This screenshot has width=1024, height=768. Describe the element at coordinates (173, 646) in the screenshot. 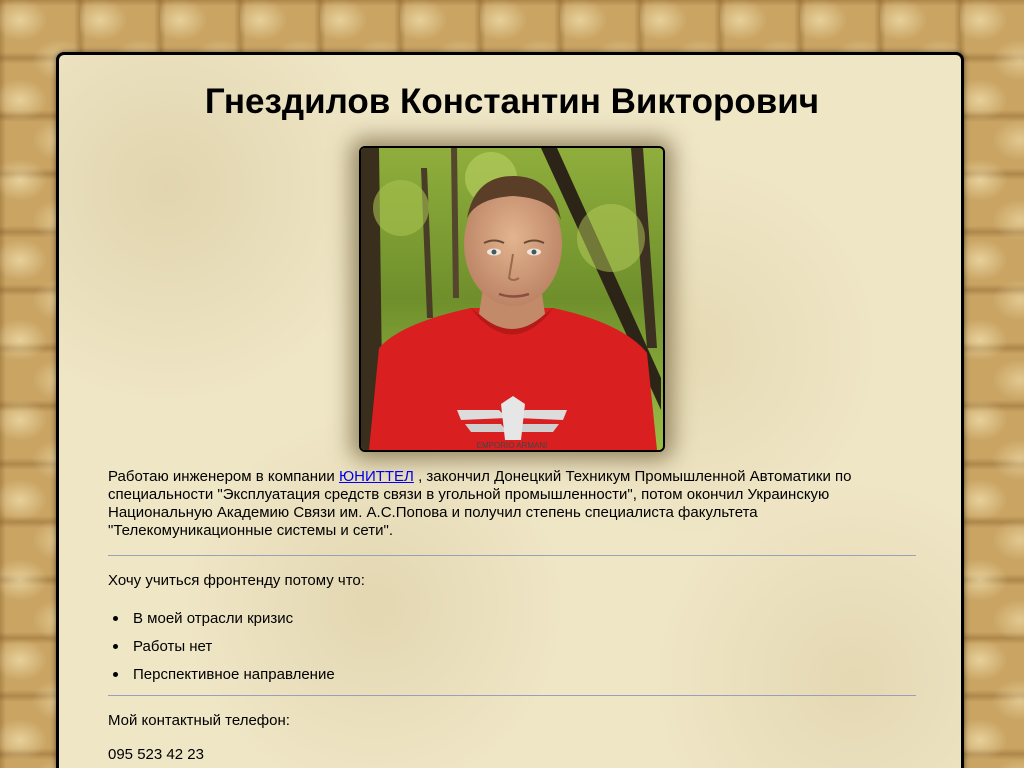

I see `list-item-label: Работы нет` at that location.